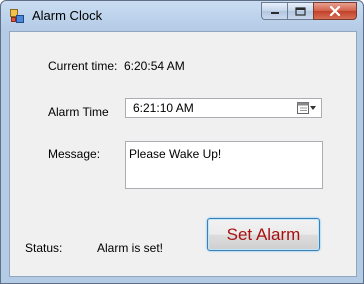 The image size is (364, 284). What do you see at coordinates (263, 234) in the screenshot?
I see `set-alarm-button: Set Alarm` at bounding box center [263, 234].